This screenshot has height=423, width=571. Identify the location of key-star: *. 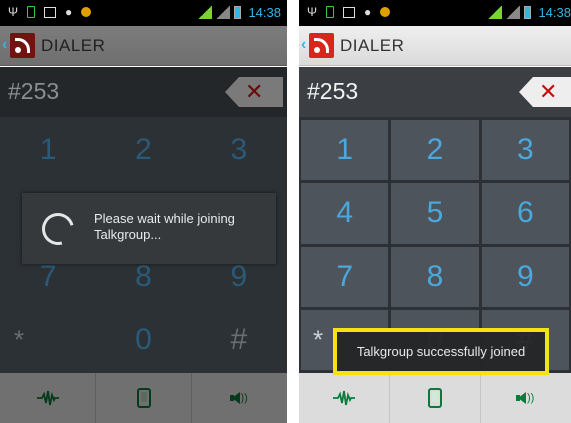
(48, 339).